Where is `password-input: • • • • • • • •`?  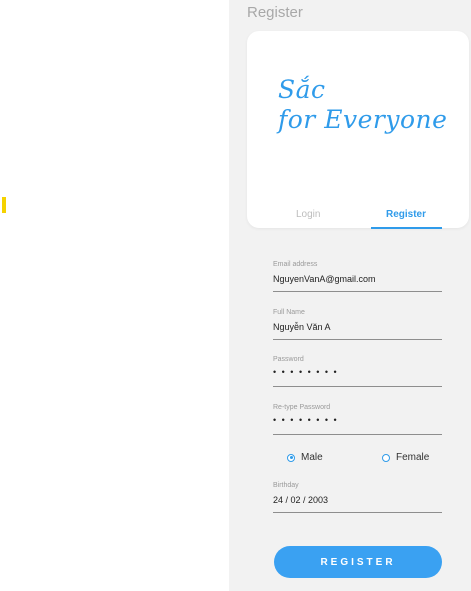 password-input: • • • • • • • • is located at coordinates (305, 372).